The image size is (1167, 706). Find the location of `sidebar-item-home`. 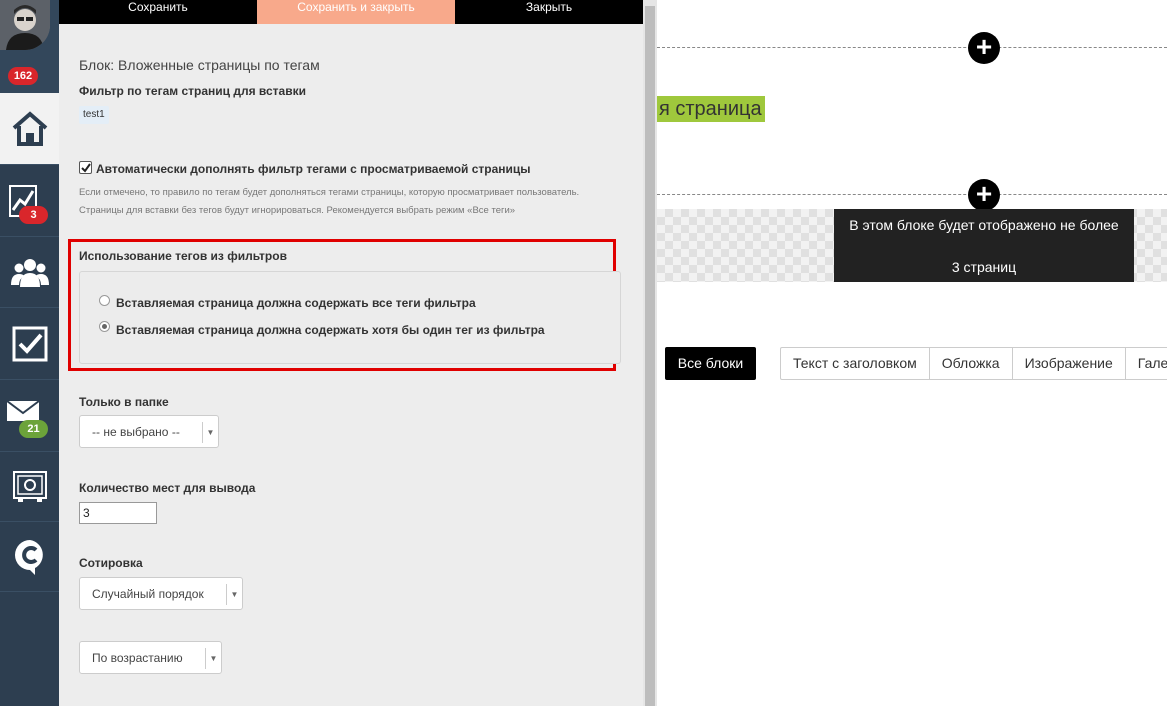

sidebar-item-home is located at coordinates (29, 129).